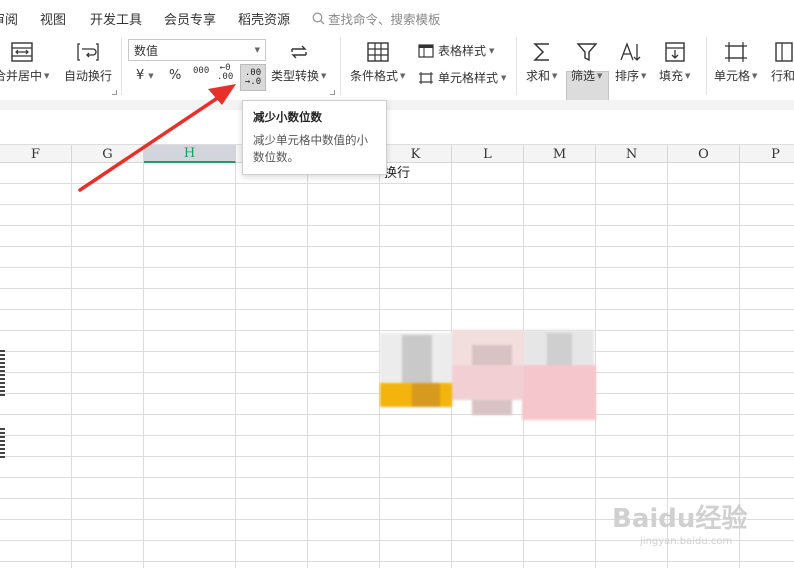 The height and width of the screenshot is (568, 794). I want to click on cell-style-button: 单元格样式 ▼, so click(462, 77).